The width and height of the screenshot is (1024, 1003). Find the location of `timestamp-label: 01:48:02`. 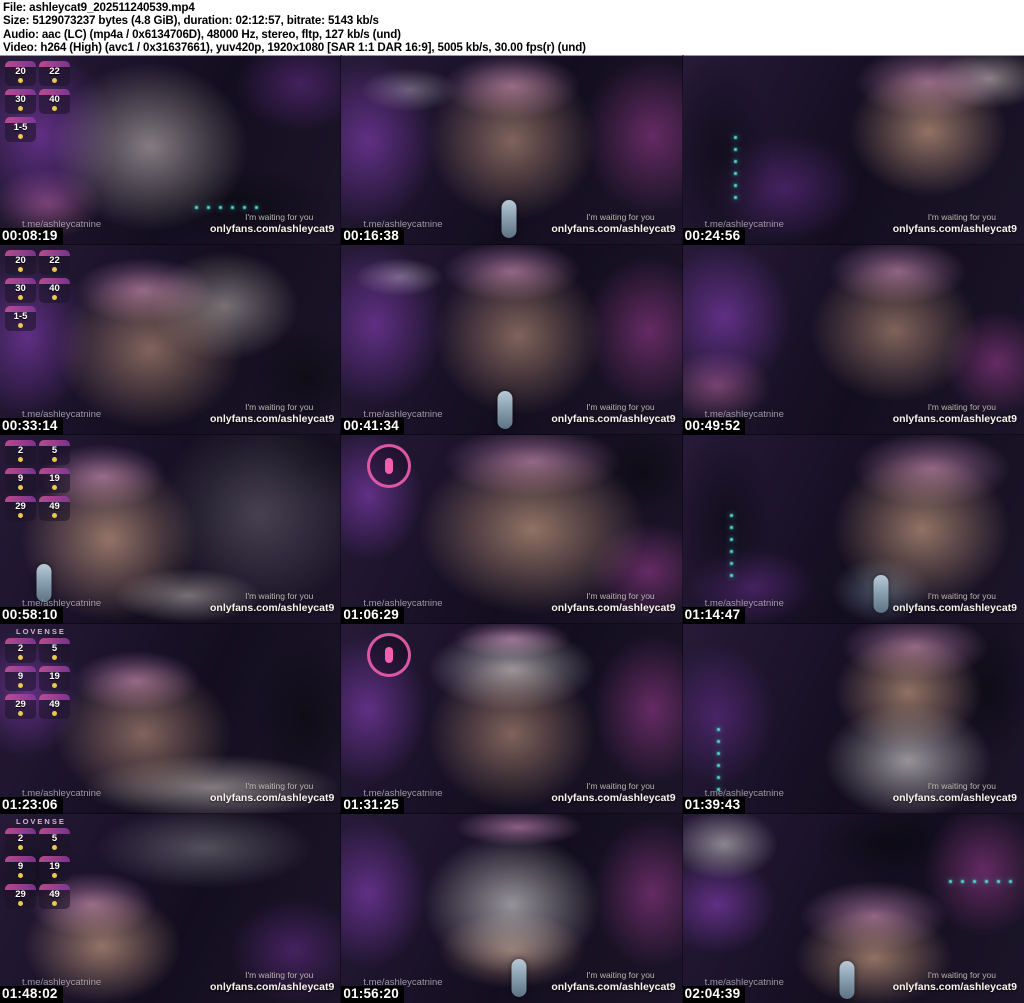

timestamp-label: 01:48:02 is located at coordinates (31, 994).